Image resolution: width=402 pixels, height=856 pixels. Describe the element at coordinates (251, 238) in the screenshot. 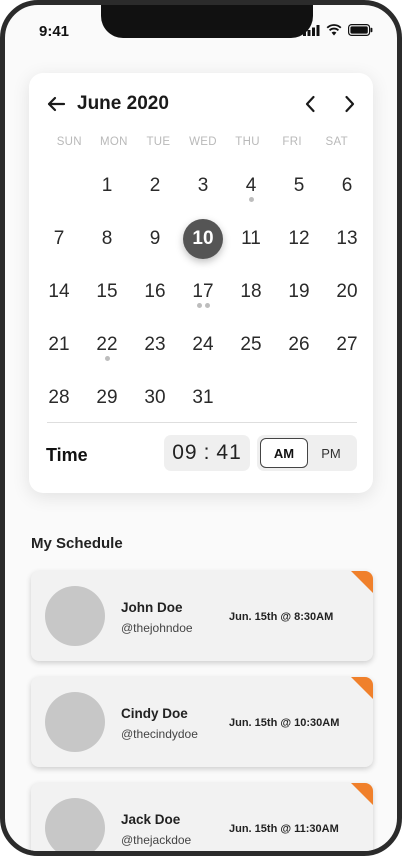

I see `calendar-day: 11` at that location.